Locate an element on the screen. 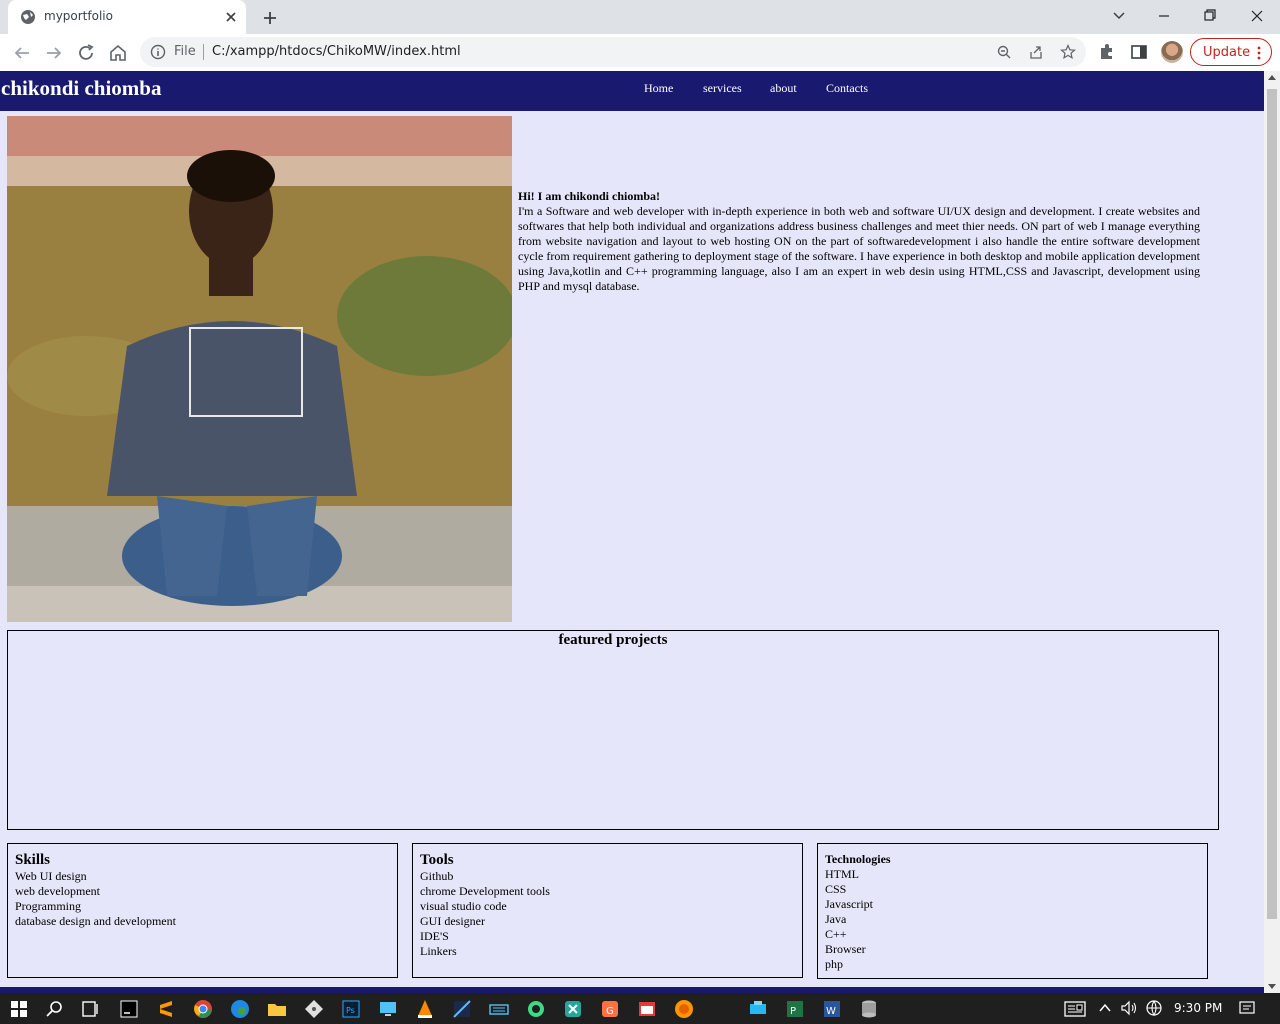  tool-item: Github is located at coordinates (437, 876).